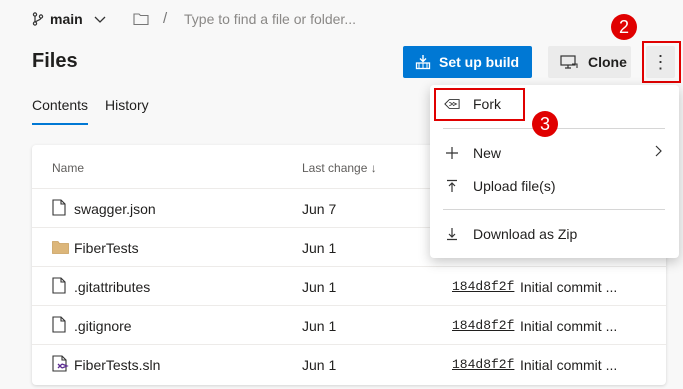 Image resolution: width=683 pixels, height=389 pixels. Describe the element at coordinates (607, 62) in the screenshot. I see `clone-label: Clone` at that location.